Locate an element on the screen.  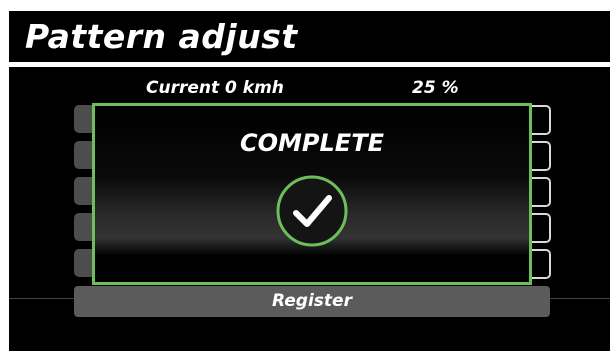
check-circle-icon is located at coordinates (312, 211).